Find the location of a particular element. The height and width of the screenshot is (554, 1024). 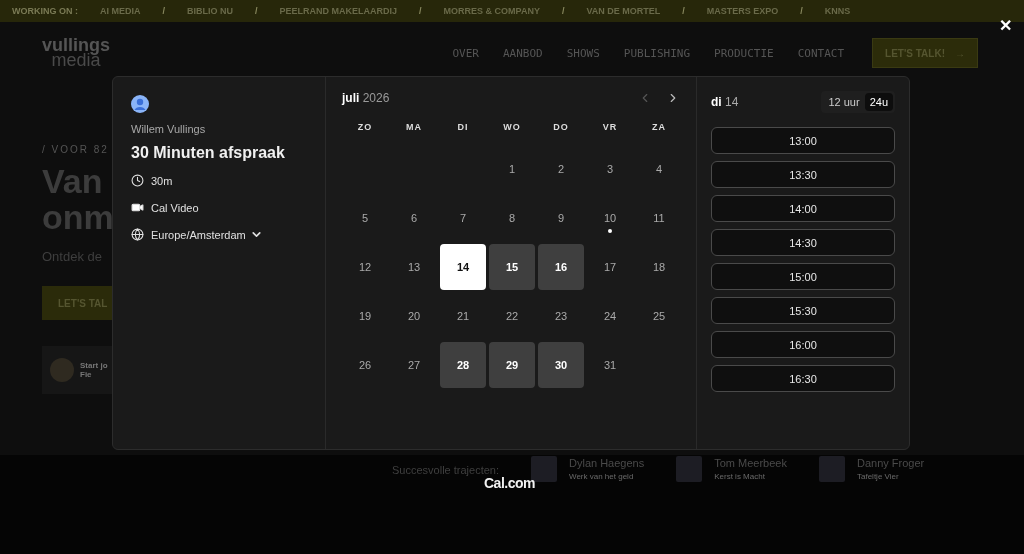

time-slot: 14:00 is located at coordinates (803, 208).